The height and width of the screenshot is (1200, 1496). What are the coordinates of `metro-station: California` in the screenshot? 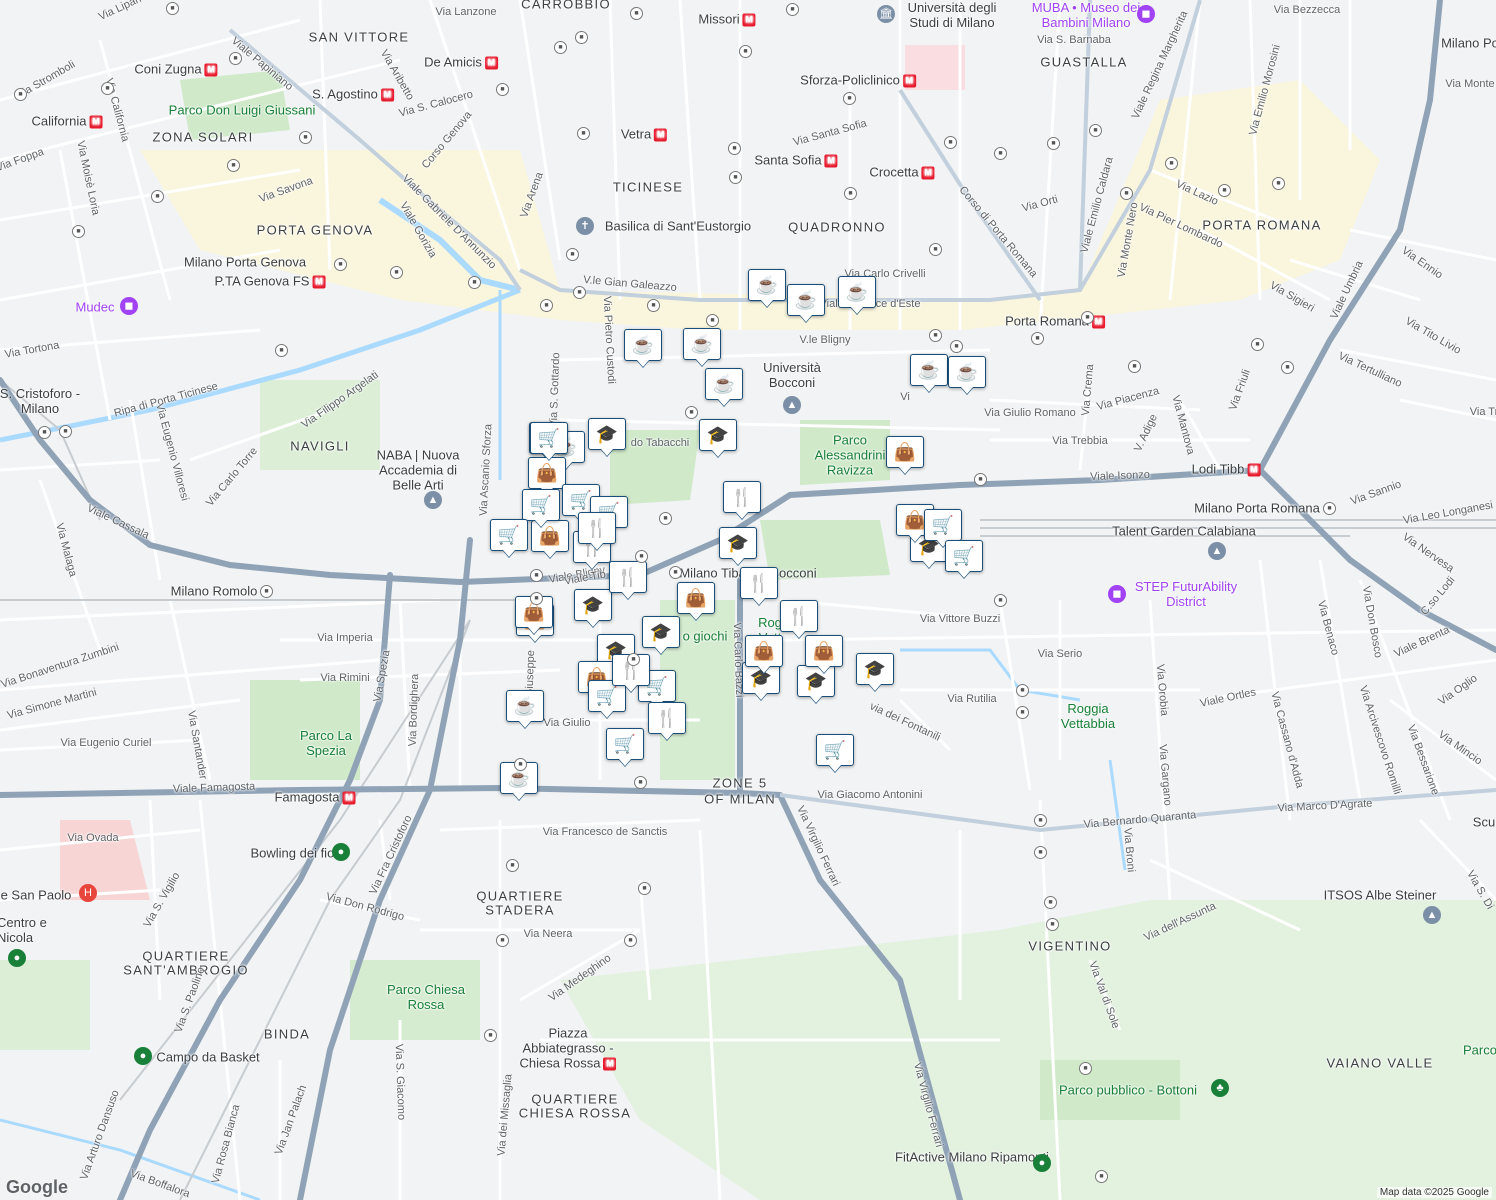 It's located at (67, 120).